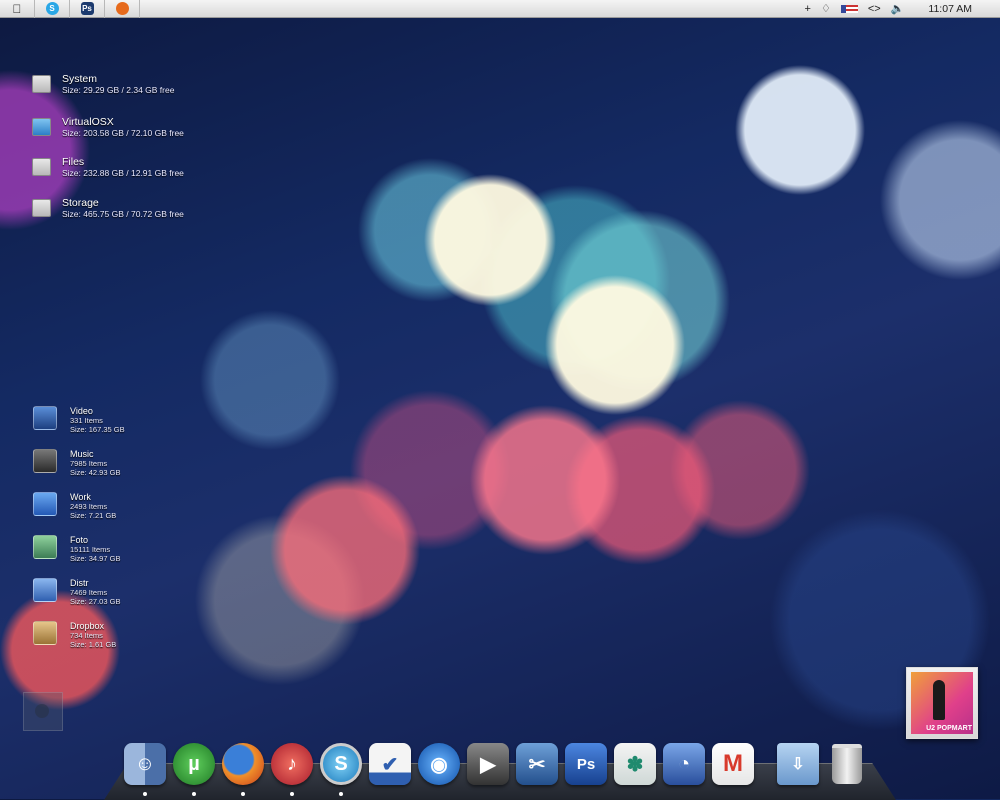 The width and height of the screenshot is (1000, 800). I want to click on skype-icon: S, so click(341, 764).